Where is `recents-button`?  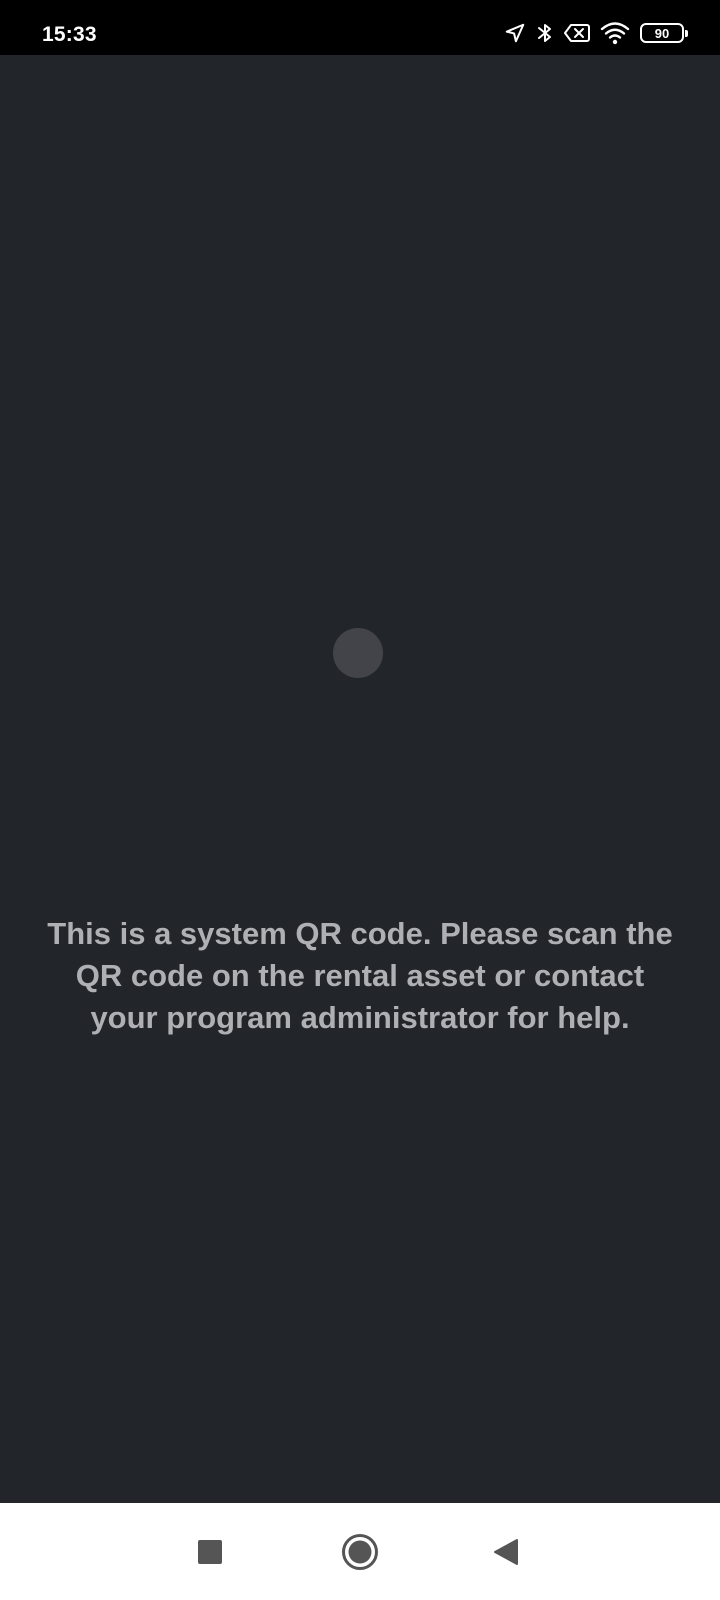
recents-button is located at coordinates (210, 1551).